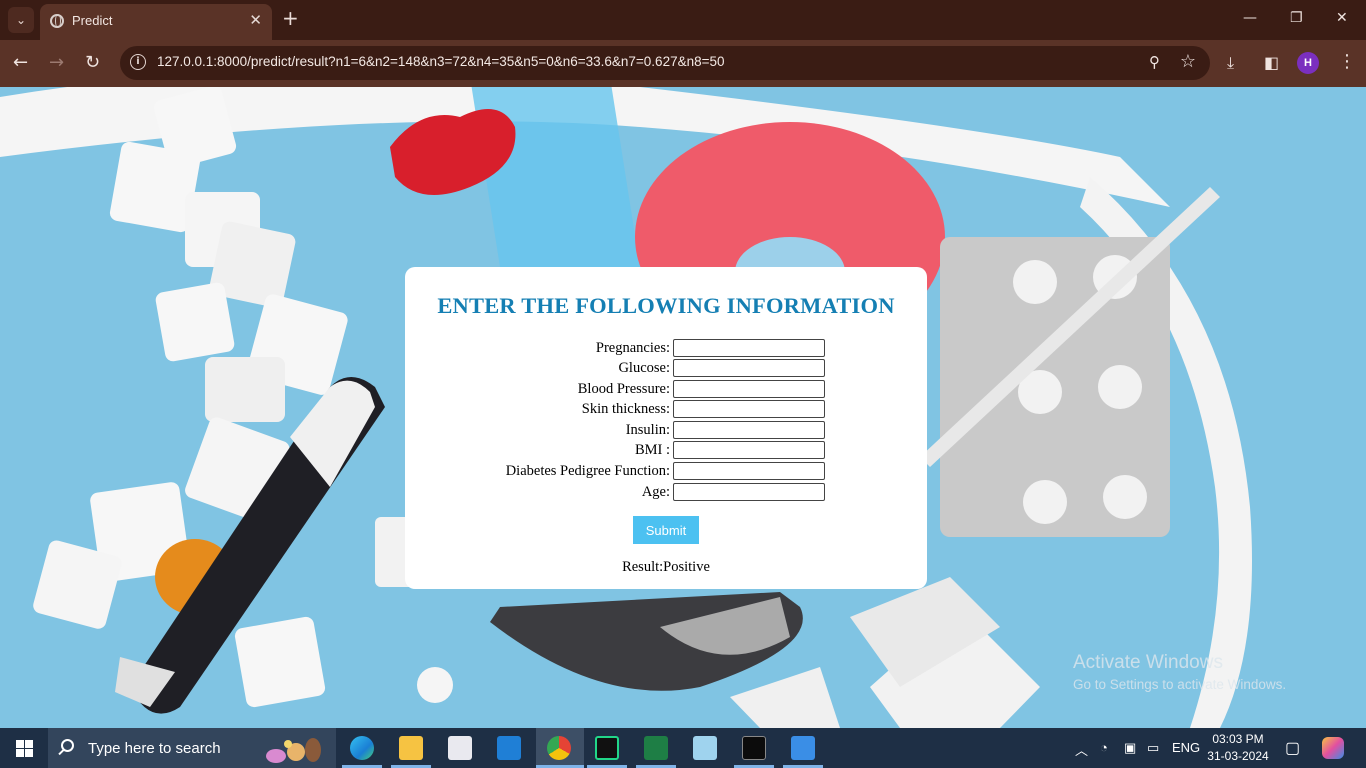 Image resolution: width=1366 pixels, height=768 pixels. What do you see at coordinates (607, 748) in the screenshot?
I see `pycharm-icon` at bounding box center [607, 748].